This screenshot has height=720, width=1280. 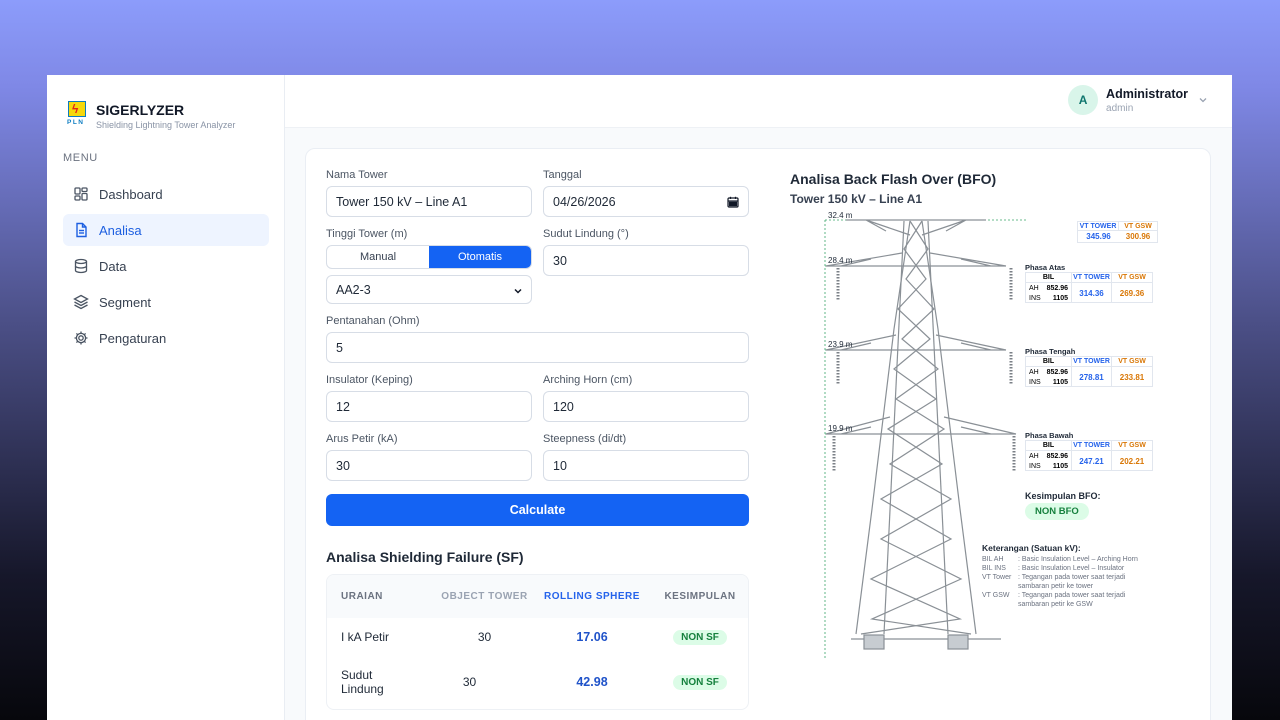 I want to click on phase-tengah-label: Phasa Tengah, so click(x=1050, y=351).